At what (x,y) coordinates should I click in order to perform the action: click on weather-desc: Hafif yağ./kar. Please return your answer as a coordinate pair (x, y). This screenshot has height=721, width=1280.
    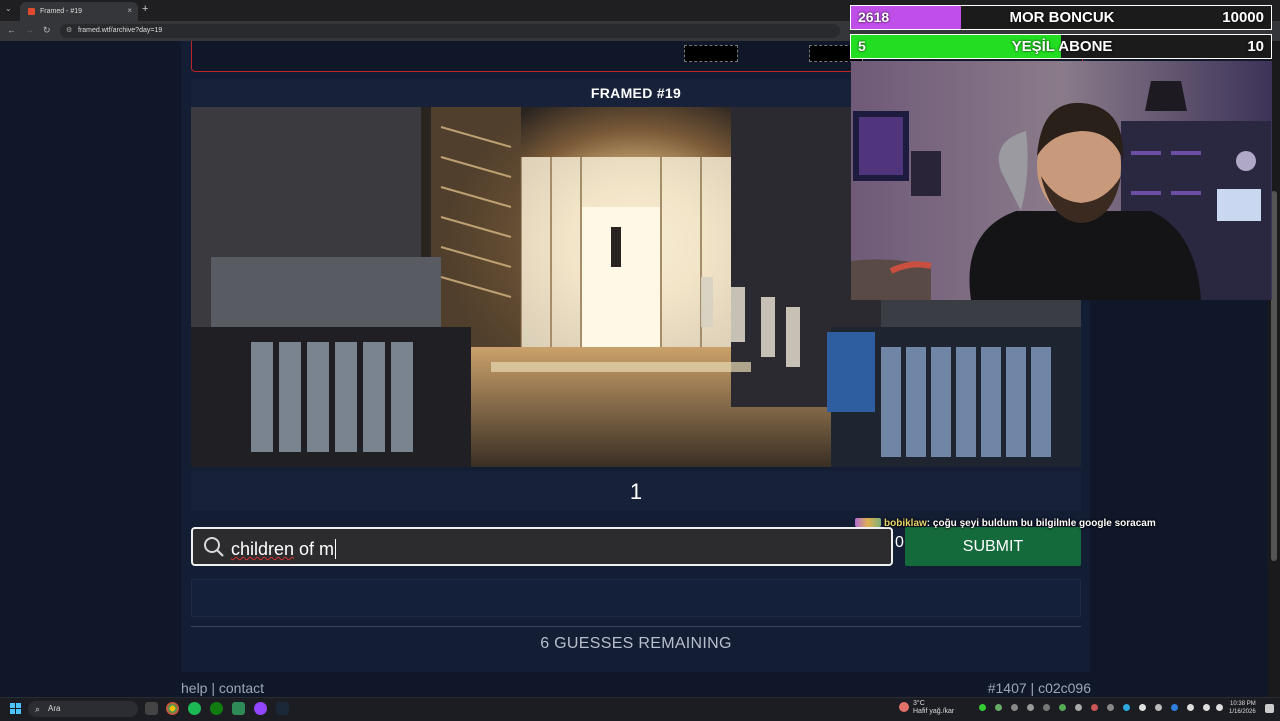
    Looking at the image, I should click on (934, 711).